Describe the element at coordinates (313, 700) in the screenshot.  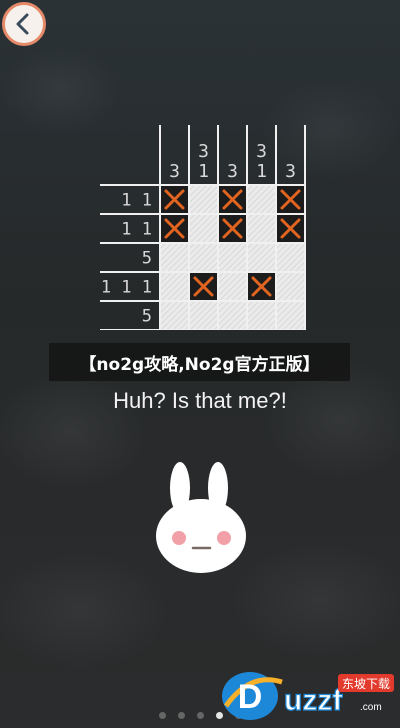
I see `svg-text: uzzf` at that location.